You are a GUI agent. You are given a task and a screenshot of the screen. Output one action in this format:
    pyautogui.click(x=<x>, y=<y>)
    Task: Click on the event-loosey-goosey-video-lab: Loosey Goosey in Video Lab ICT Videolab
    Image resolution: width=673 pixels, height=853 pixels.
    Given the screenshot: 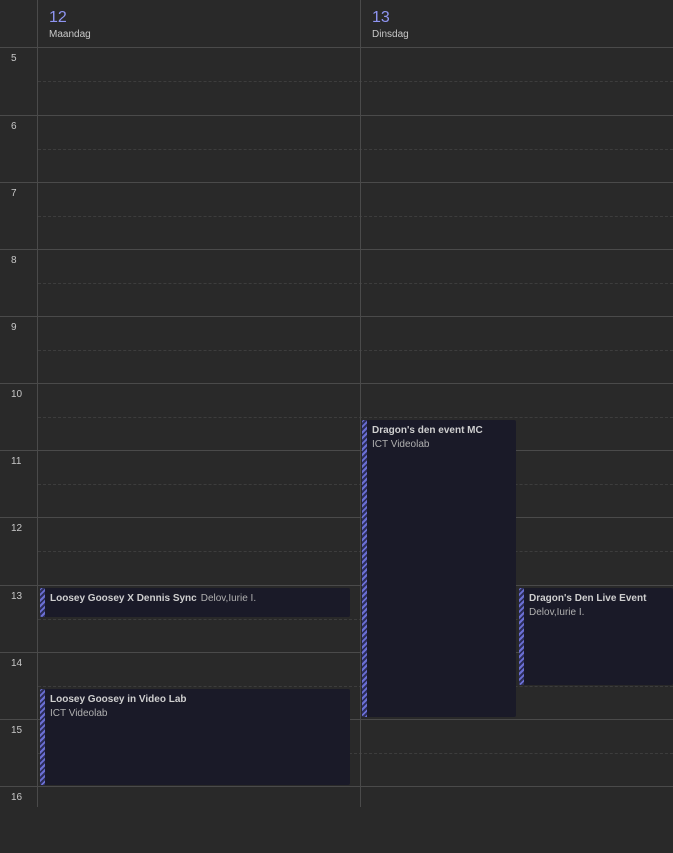 What is the action you would take?
    pyautogui.click(x=195, y=737)
    